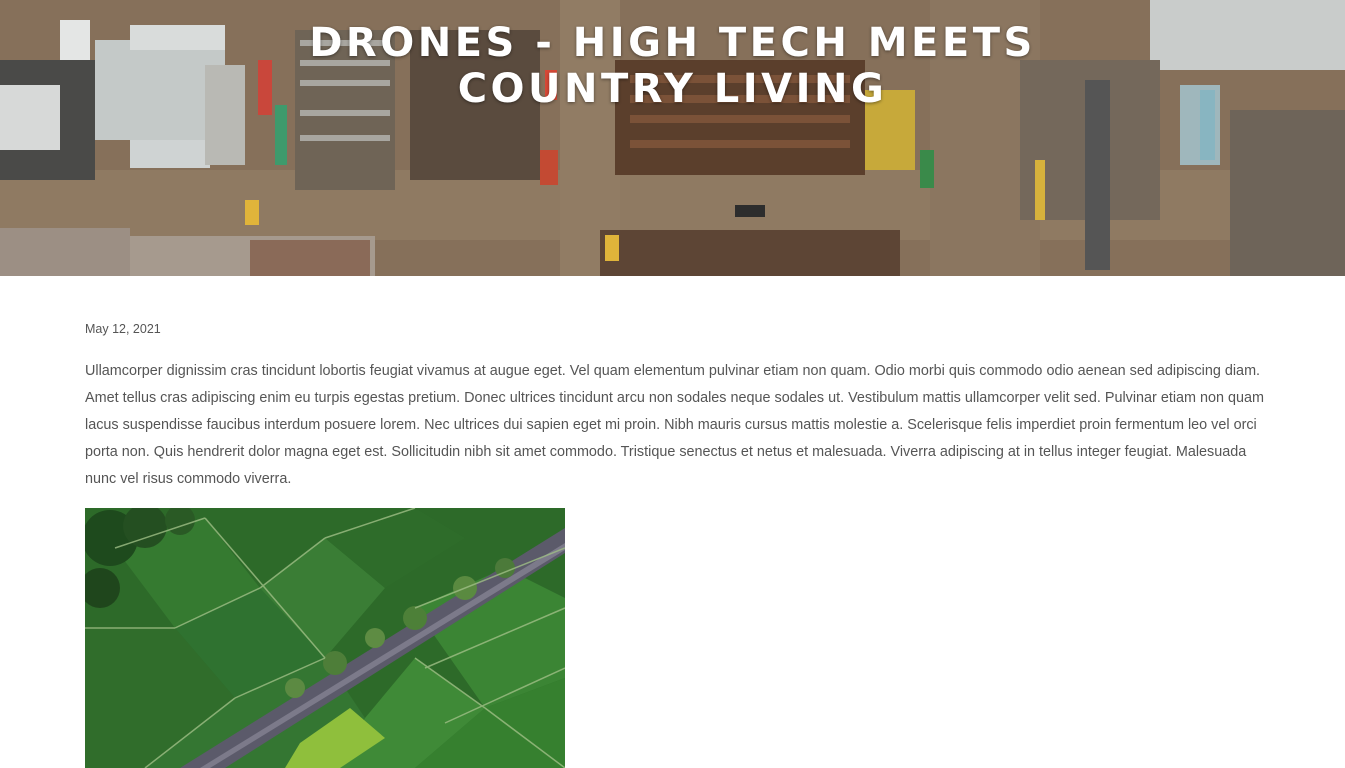  I want to click on post-date: May 12, 2021, so click(123, 329).